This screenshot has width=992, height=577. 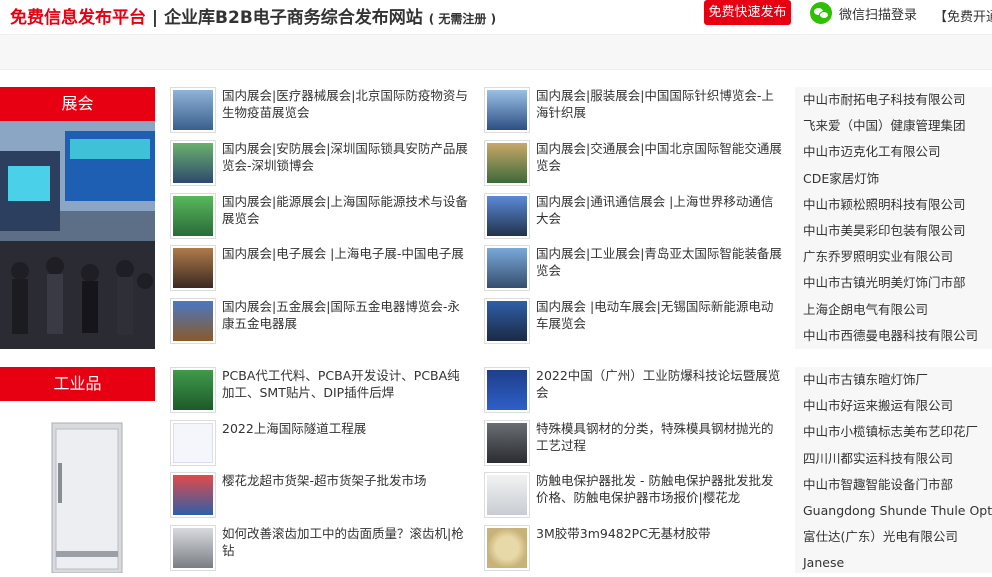 I want to click on news-title: 国内展会|能源展会|上海国际能源技术与设备展览会, so click(x=346, y=210).